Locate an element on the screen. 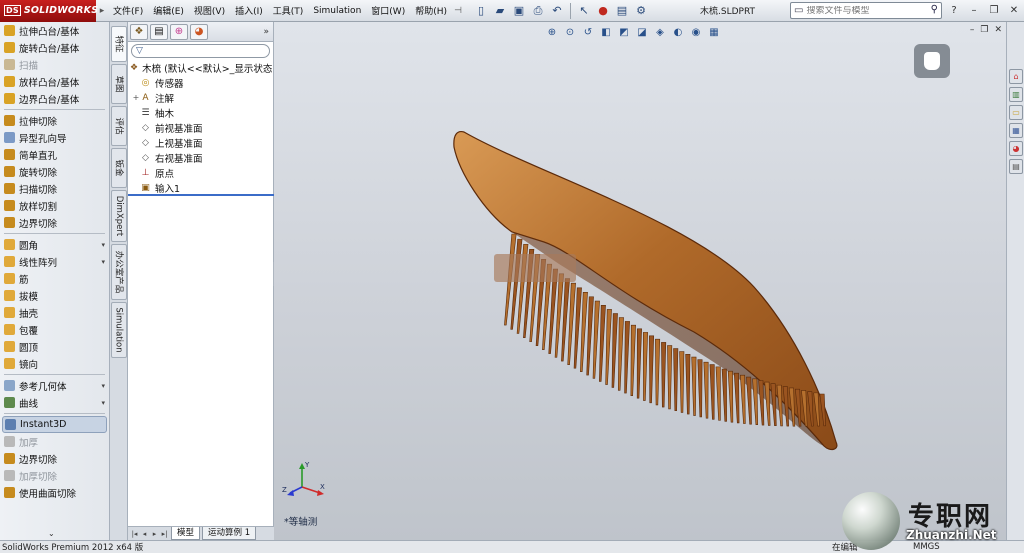 This screenshot has height=553, width=1024. search-box: ▭ ⚲ is located at coordinates (866, 10).